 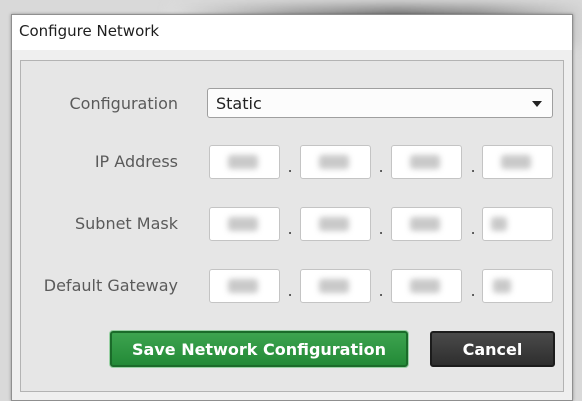 What do you see at coordinates (89, 31) in the screenshot?
I see `dialog-title: Configure Network` at bounding box center [89, 31].